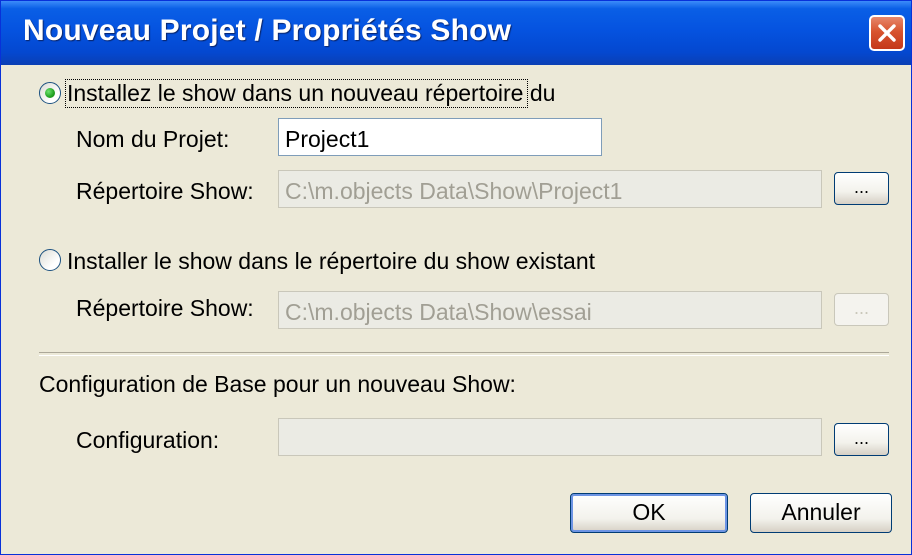 This screenshot has height=555, width=912. Describe the element at coordinates (464, 354) in the screenshot. I see `separator` at that location.